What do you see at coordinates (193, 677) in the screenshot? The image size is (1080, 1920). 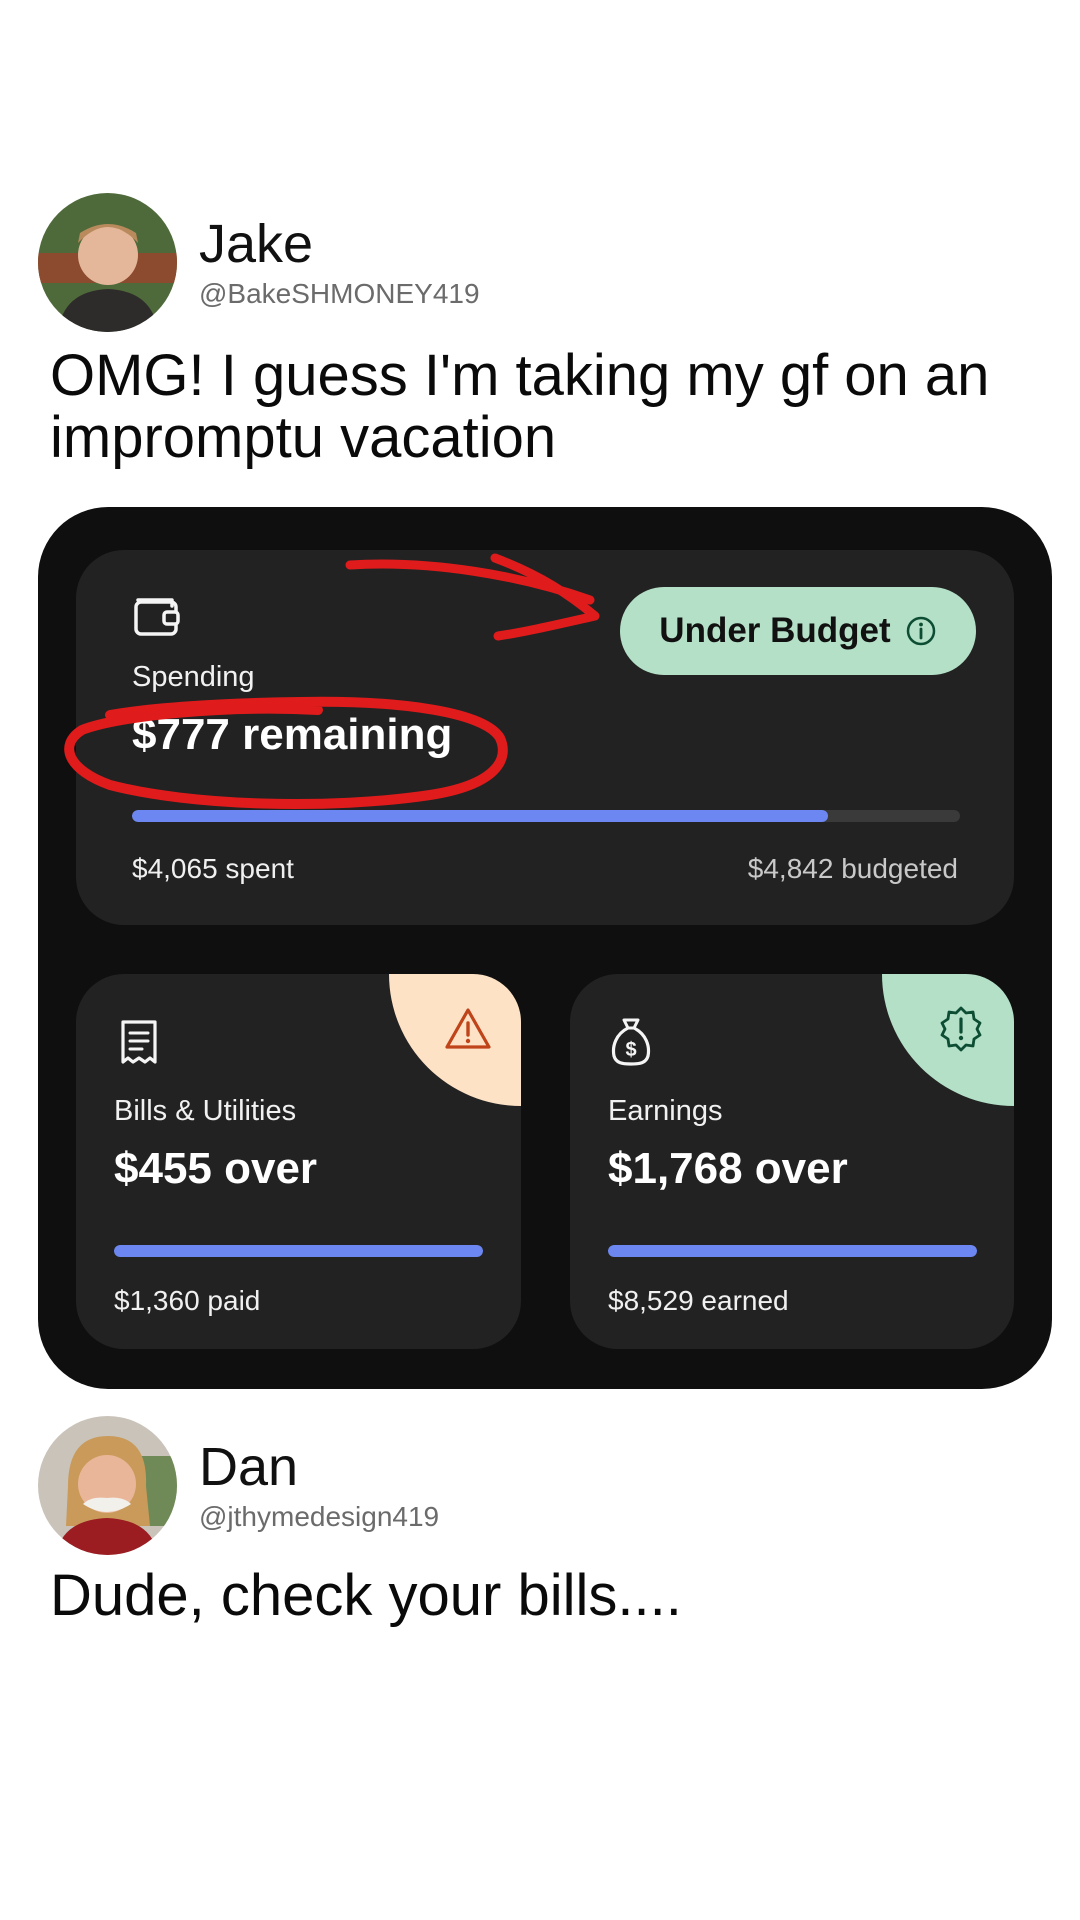 I see `spending-label: Spending` at bounding box center [193, 677].